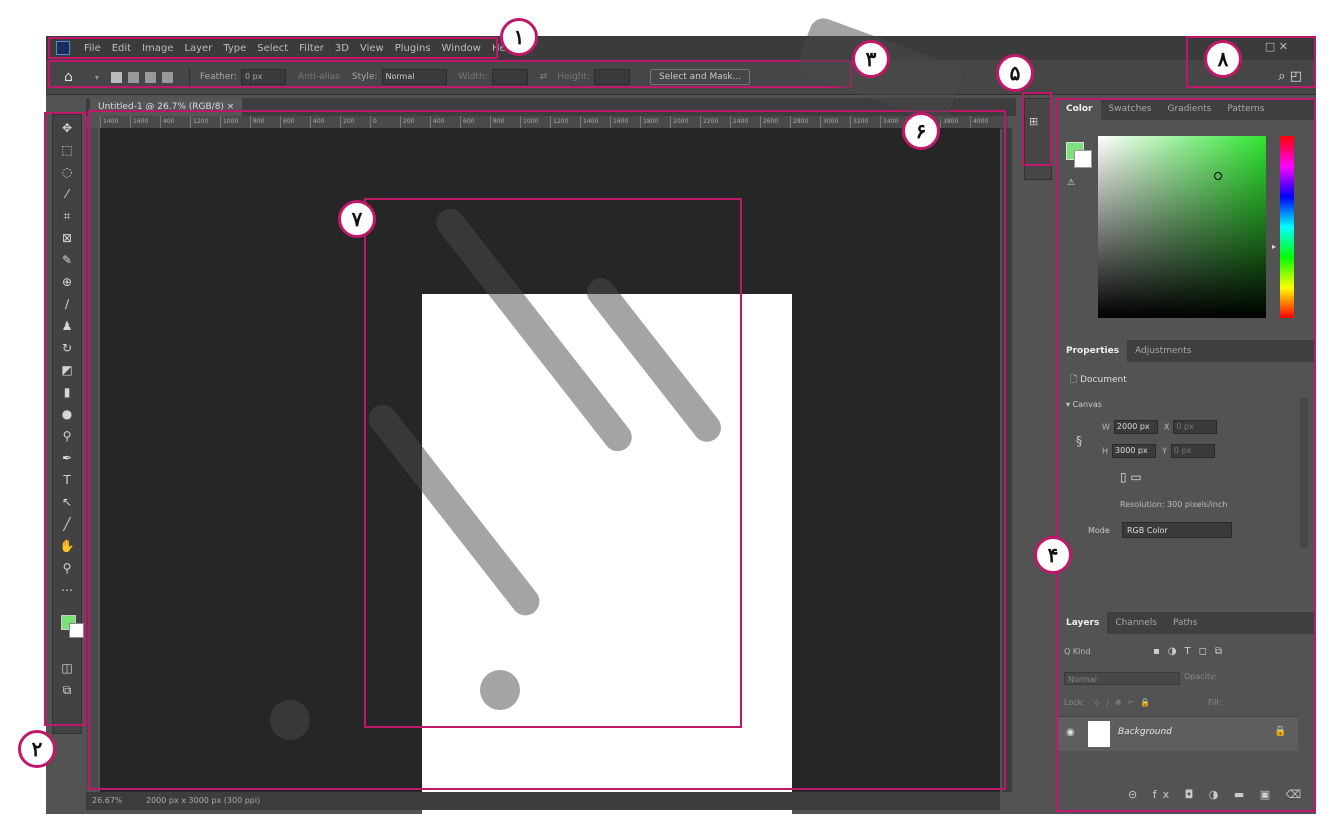  Describe the element at coordinates (1037, 129) in the screenshot. I see `callout-frame-dock` at that location.